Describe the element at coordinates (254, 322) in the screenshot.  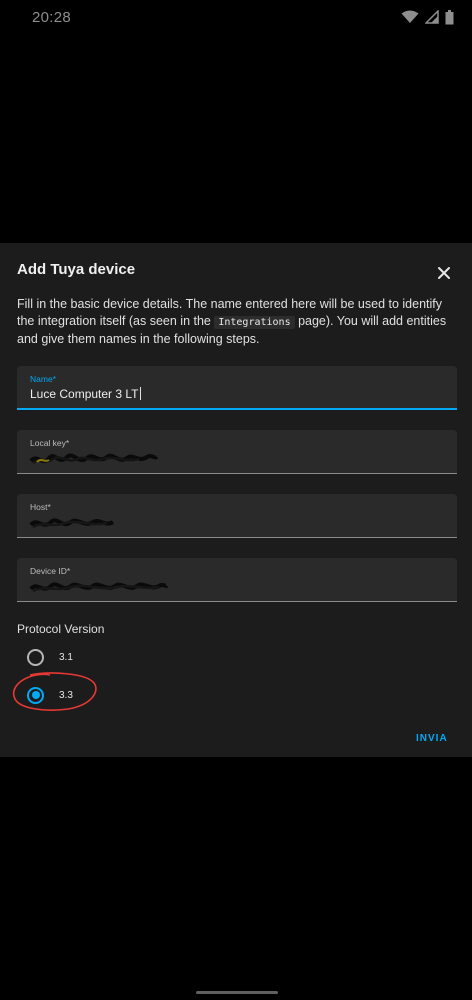
I see `integrations-code: Integrations` at that location.